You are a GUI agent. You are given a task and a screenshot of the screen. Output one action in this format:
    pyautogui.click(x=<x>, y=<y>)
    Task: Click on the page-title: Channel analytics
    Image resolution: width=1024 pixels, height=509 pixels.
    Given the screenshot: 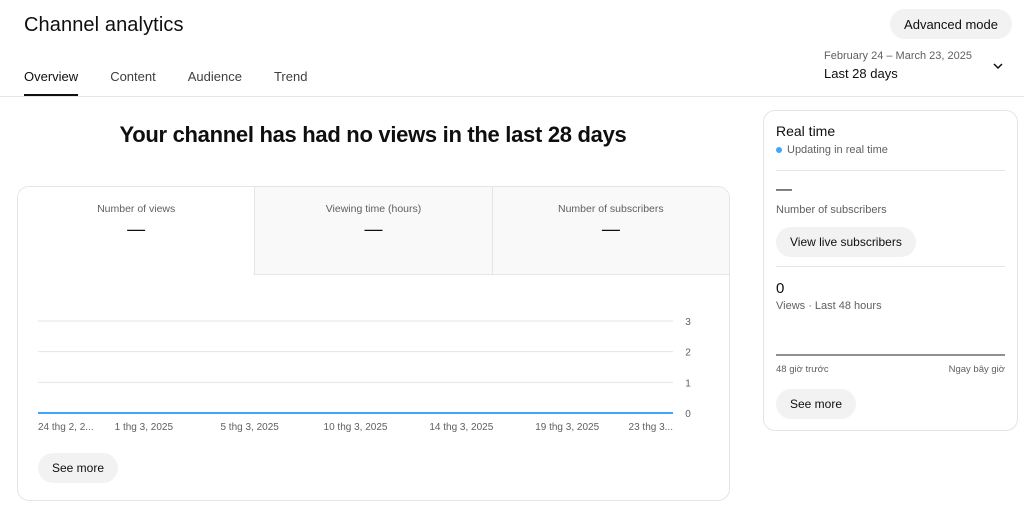 What is the action you would take?
    pyautogui.click(x=104, y=25)
    